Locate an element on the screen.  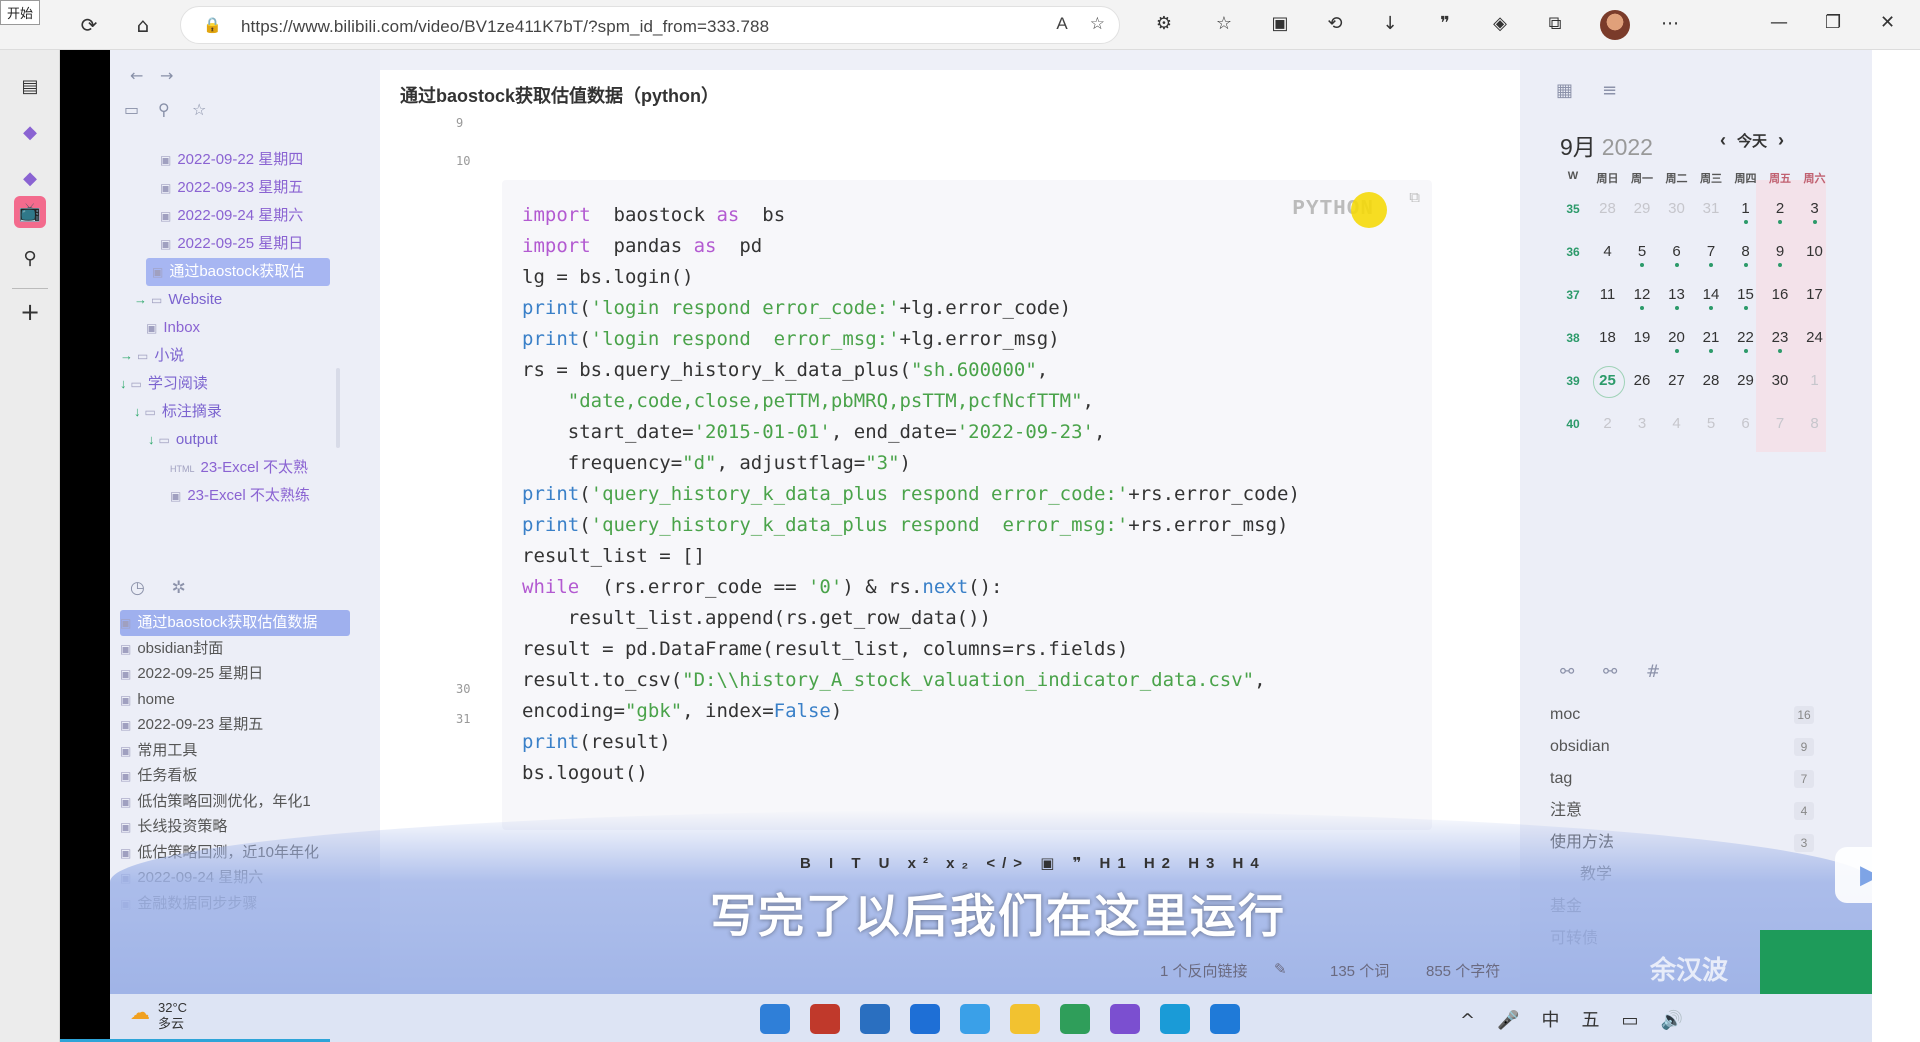
recent-file-item: ▣ 低估策略回测优化，年化1 is located at coordinates (235, 802).